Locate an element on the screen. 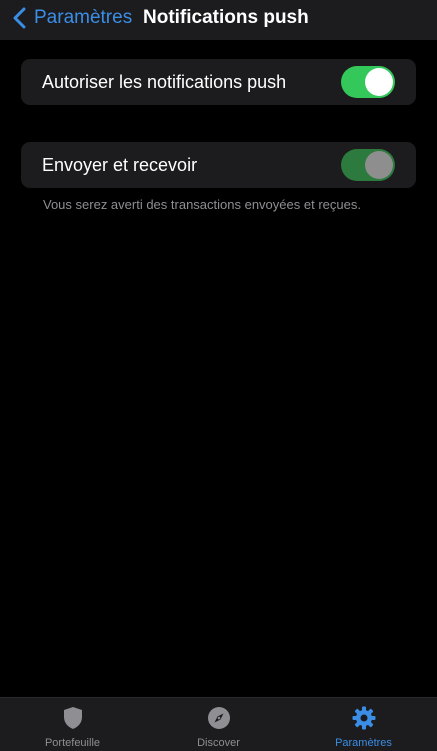 This screenshot has height=751, width=437. send-receive-toggle is located at coordinates (368, 165).